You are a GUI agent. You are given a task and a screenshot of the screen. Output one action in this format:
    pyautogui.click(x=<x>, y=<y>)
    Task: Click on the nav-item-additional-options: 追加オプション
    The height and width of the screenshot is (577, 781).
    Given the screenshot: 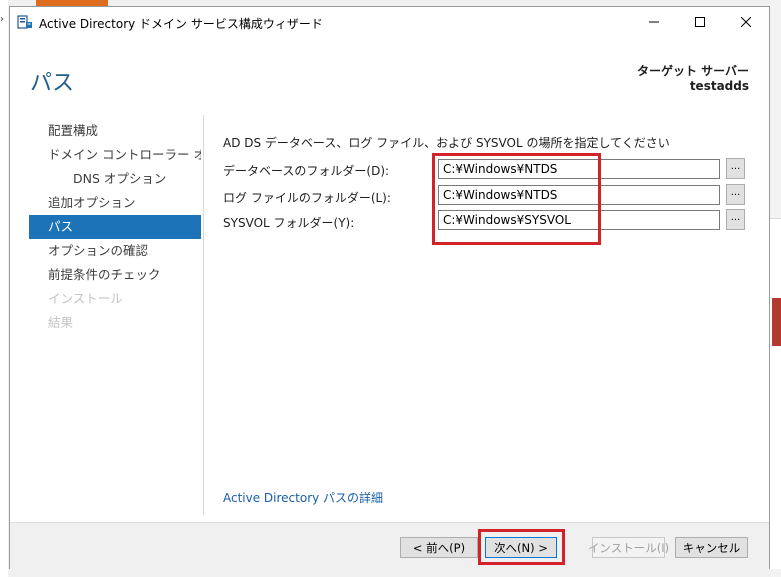 What is the action you would take?
    pyautogui.click(x=115, y=203)
    